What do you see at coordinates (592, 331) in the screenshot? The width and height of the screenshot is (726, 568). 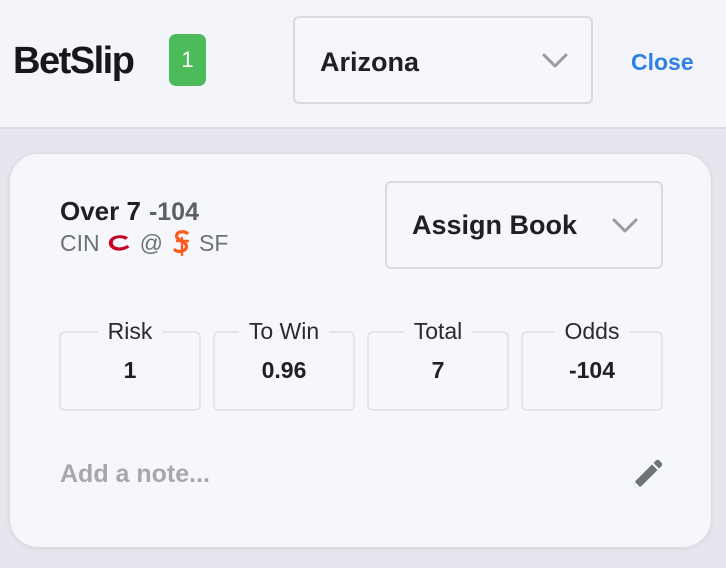 I see `odds-label: Odds` at bounding box center [592, 331].